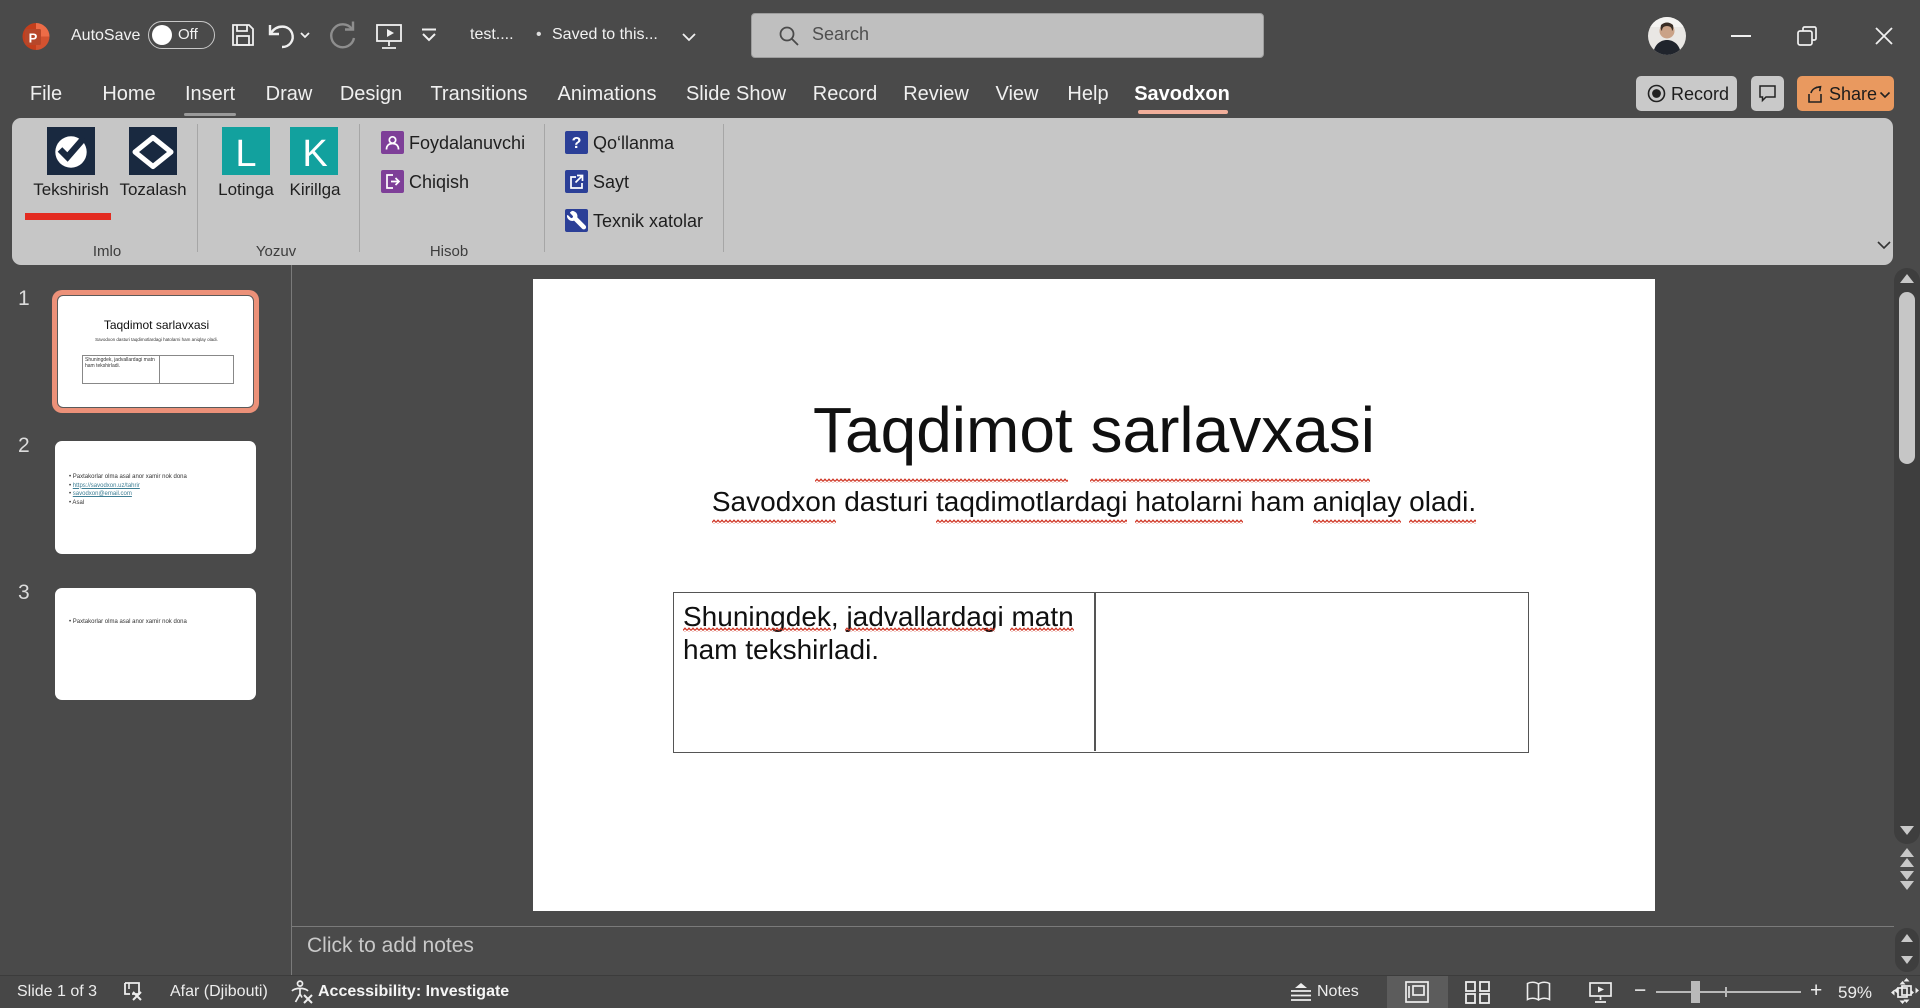 Image resolution: width=1920 pixels, height=1008 pixels. What do you see at coordinates (245, 154) in the screenshot?
I see `svg-text: L` at bounding box center [245, 154].